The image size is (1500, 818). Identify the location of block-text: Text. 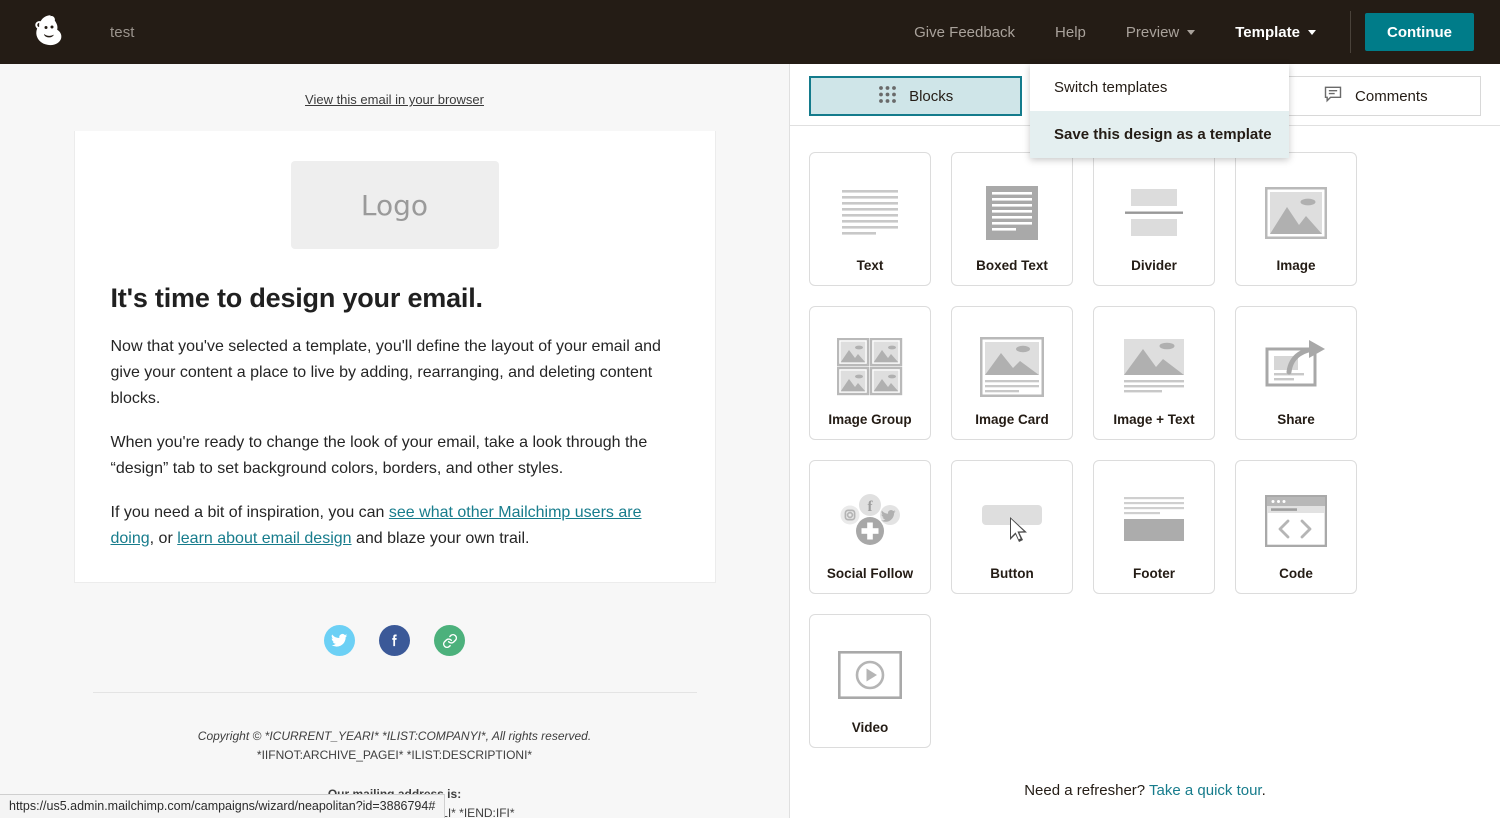
(870, 219).